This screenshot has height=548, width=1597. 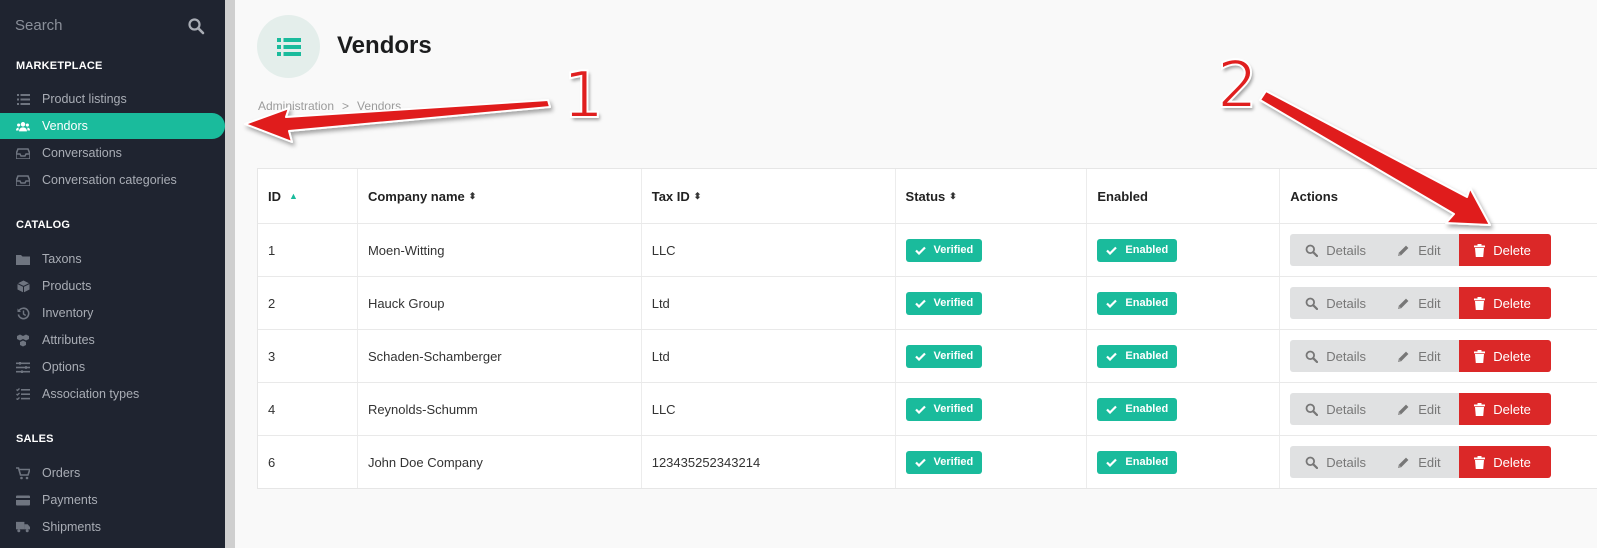 I want to click on sidebar-item-payments: Payments, so click(x=112, y=500).